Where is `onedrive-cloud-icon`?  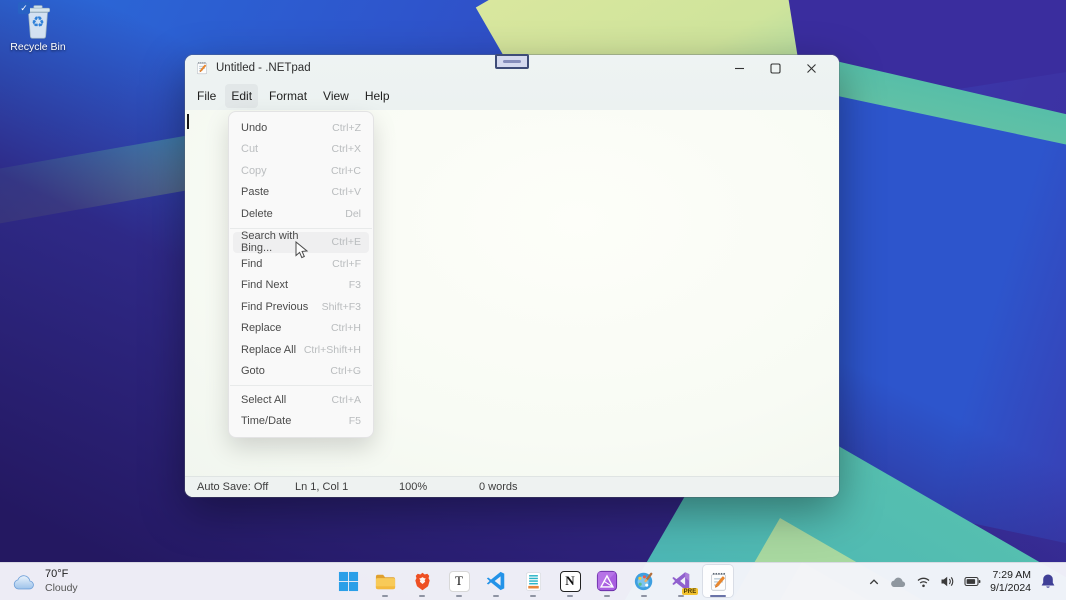
onedrive-cloud-icon is located at coordinates (898, 581).